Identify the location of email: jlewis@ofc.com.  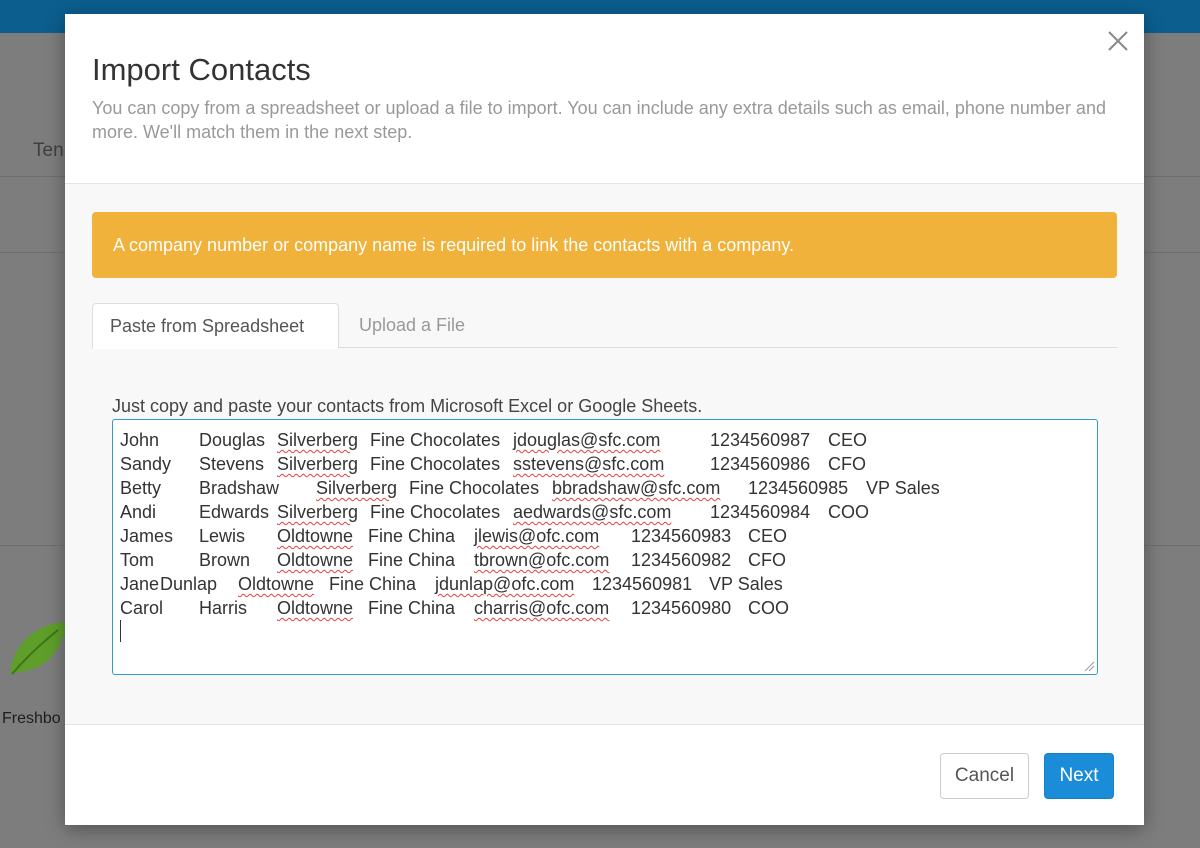
(537, 536).